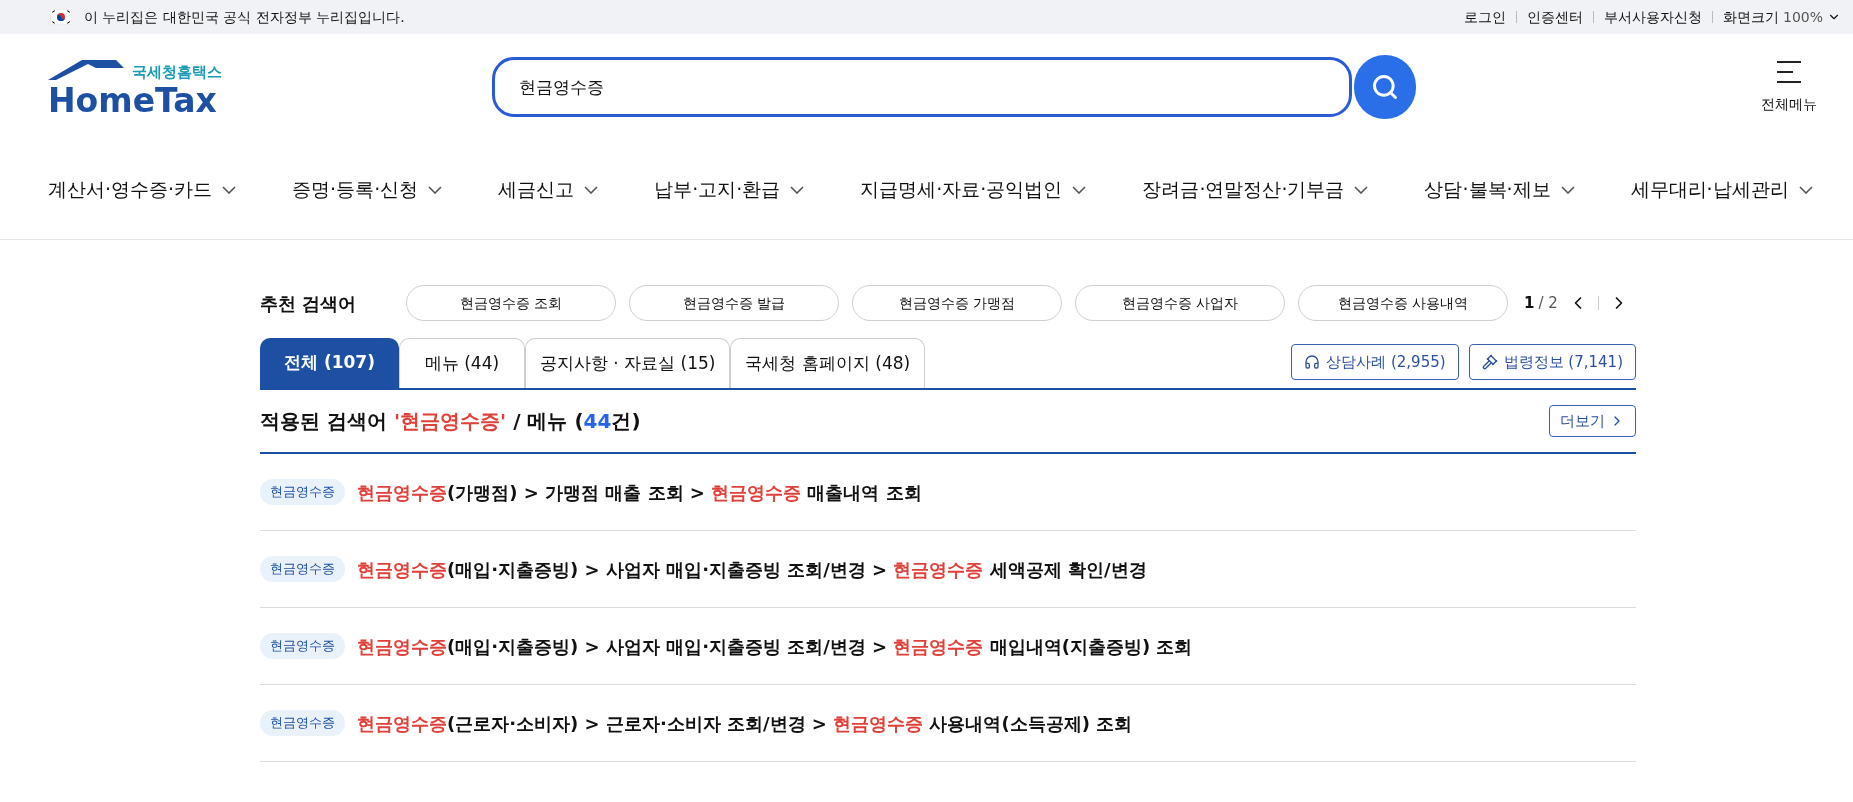  I want to click on nav-menu-item: 지급명세·자료·공익법인, so click(973, 189).